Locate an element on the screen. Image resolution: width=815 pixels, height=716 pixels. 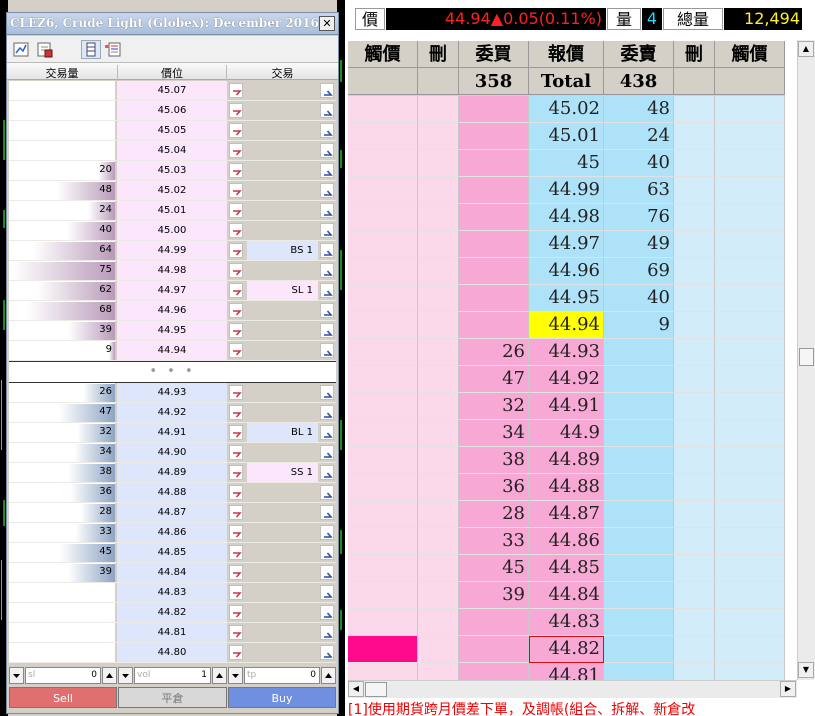
header-price: 報價 is located at coordinates (566, 54).